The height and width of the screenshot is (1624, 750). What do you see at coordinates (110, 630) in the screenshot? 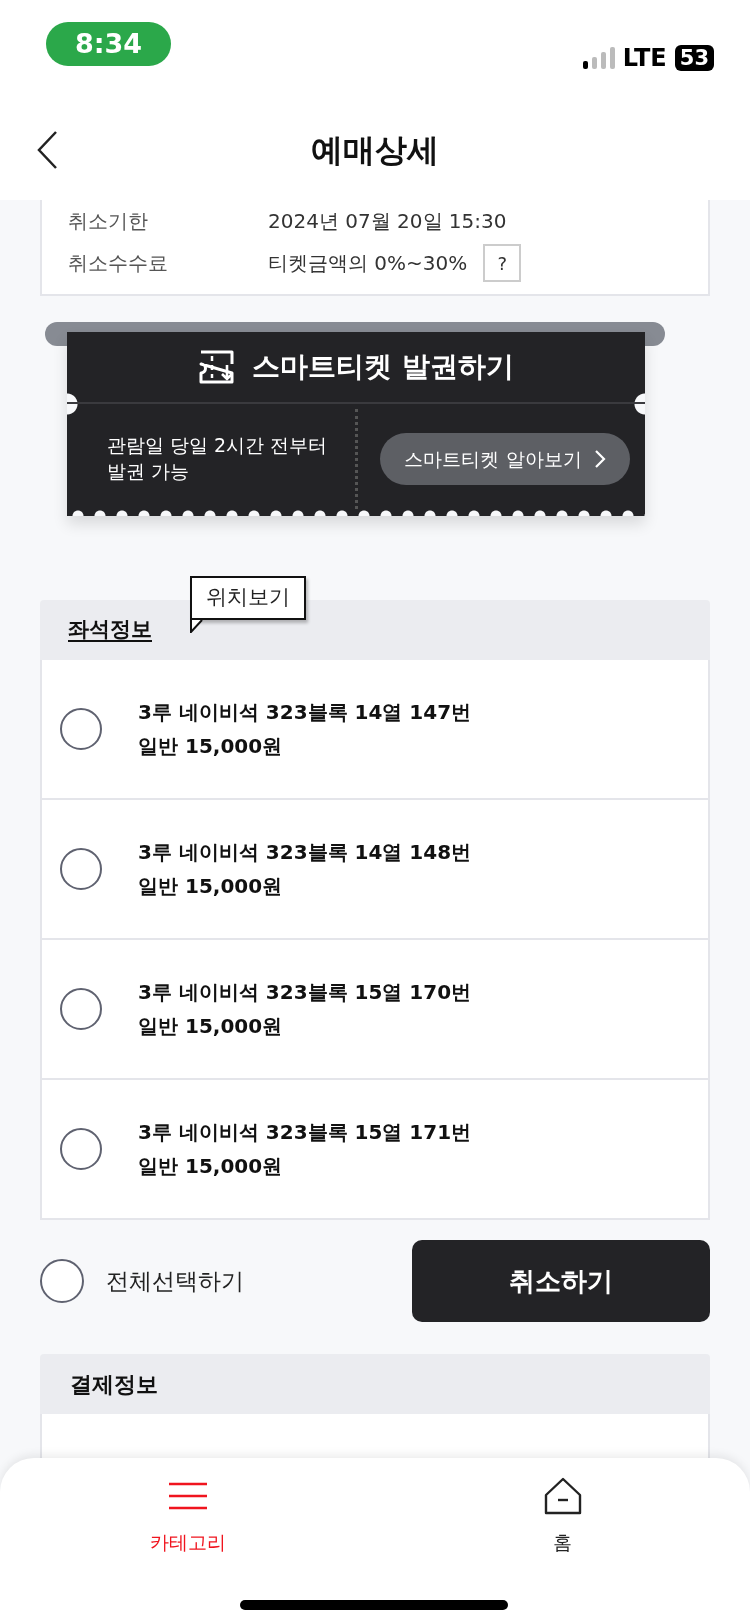
I see `section-title: 좌석정보` at bounding box center [110, 630].